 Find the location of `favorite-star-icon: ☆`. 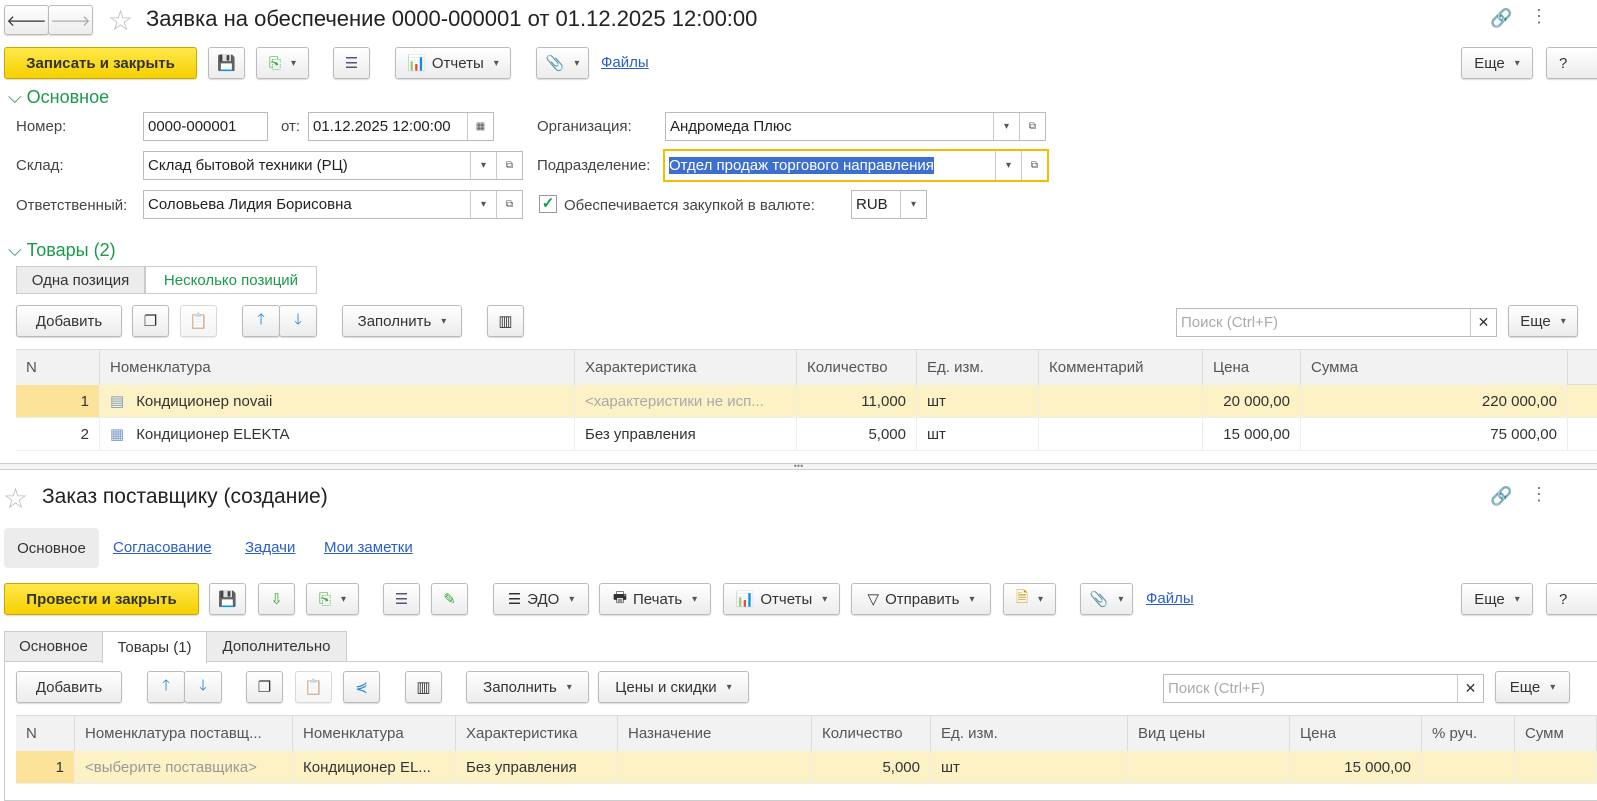

favorite-star-icon: ☆ is located at coordinates (15, 498).